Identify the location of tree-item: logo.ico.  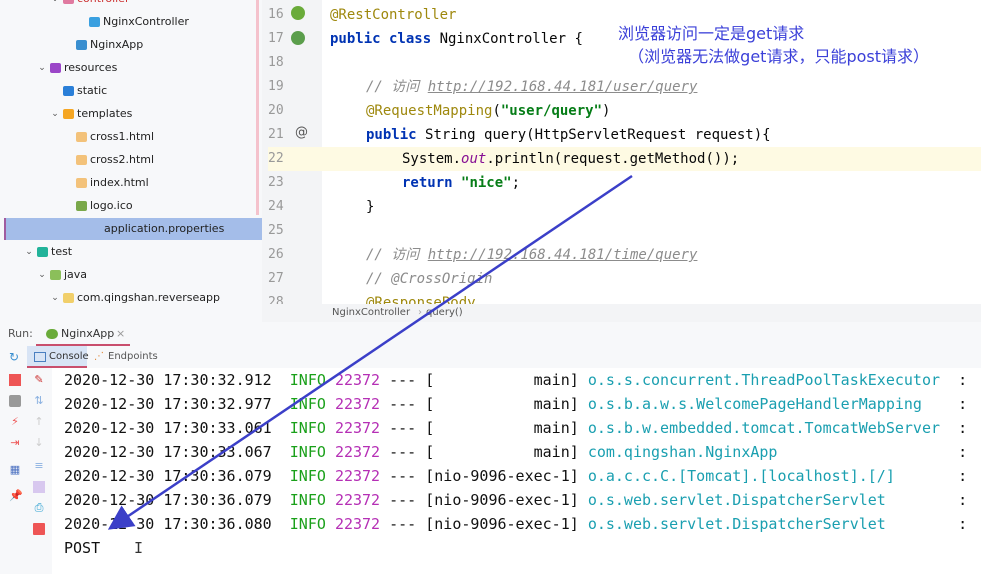
(98, 206).